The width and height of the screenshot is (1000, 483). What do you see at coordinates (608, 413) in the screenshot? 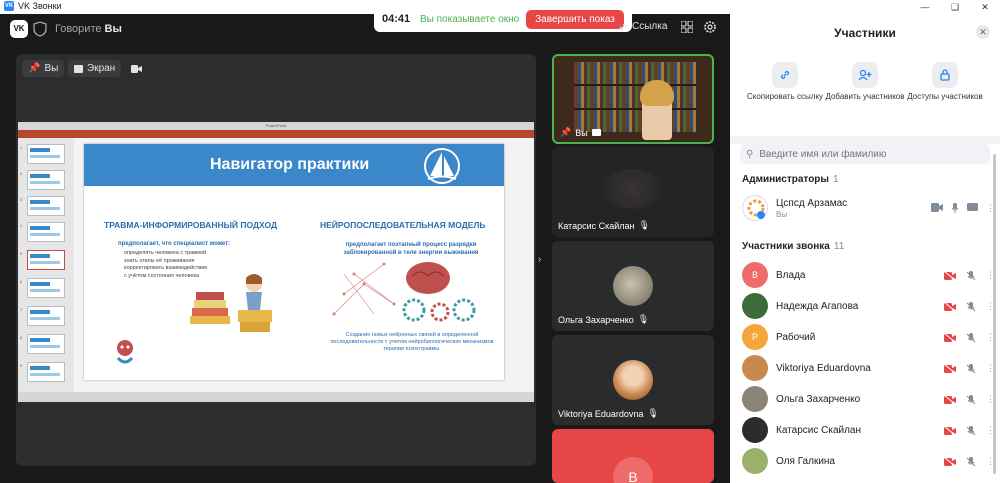
I see `tile-label: Viktoriya Eduardovna 🎙` at bounding box center [608, 413].